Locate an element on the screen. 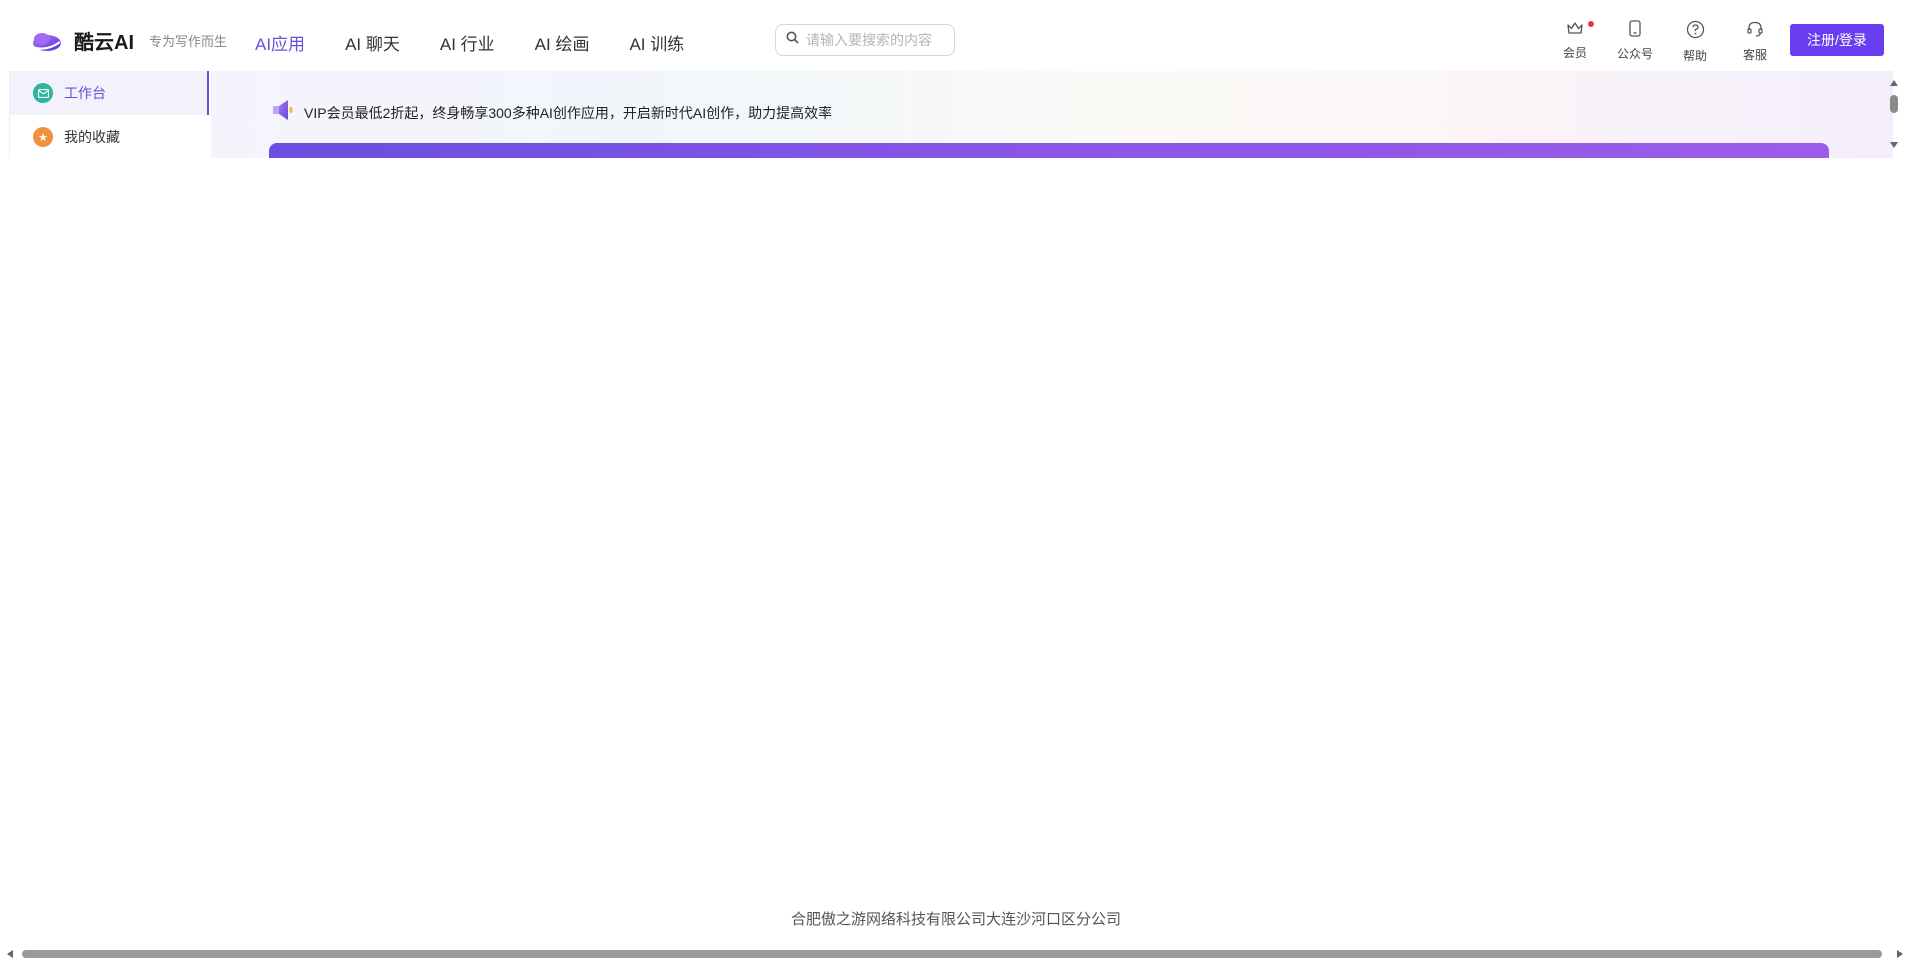 This screenshot has height=962, width=1912. official-account-button: 公众号 is located at coordinates (1635, 42).